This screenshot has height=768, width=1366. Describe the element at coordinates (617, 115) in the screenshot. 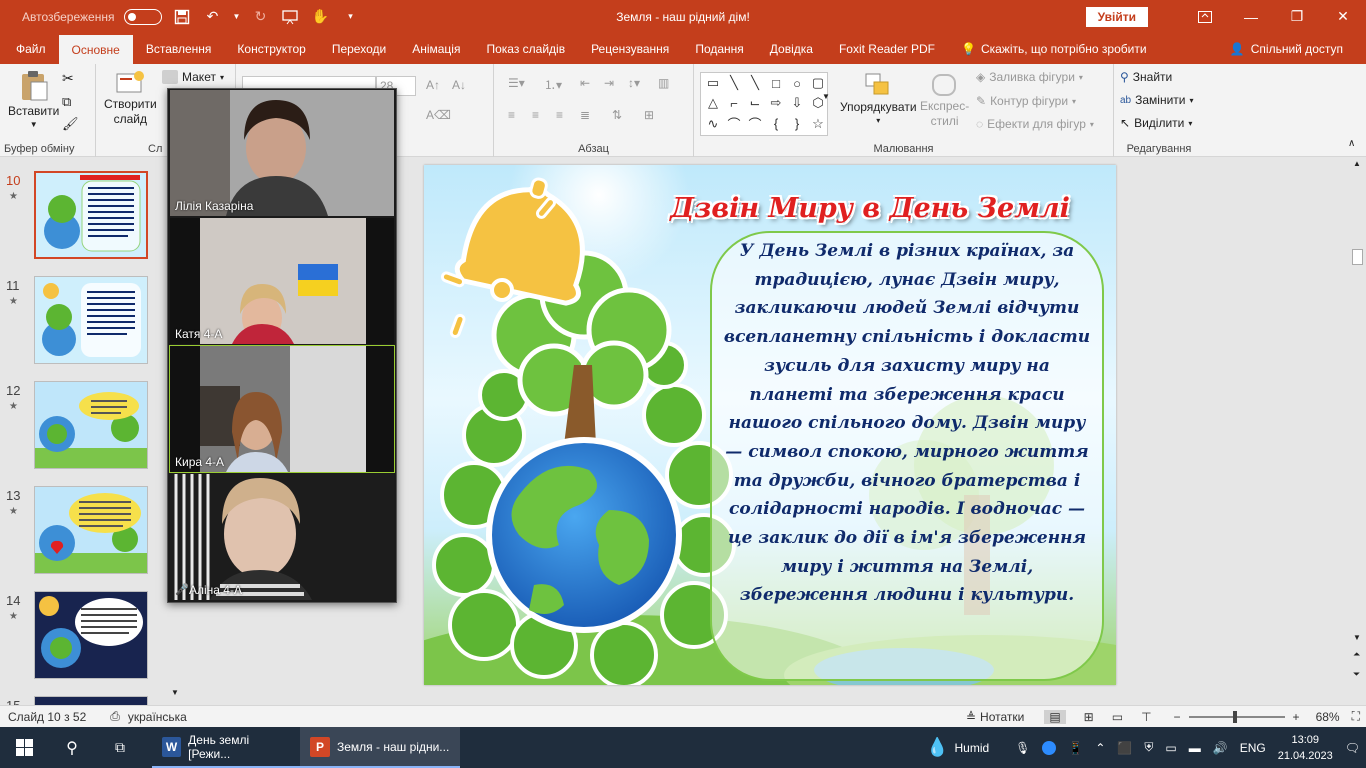

I see `text-direction-icon: ⇅` at that location.